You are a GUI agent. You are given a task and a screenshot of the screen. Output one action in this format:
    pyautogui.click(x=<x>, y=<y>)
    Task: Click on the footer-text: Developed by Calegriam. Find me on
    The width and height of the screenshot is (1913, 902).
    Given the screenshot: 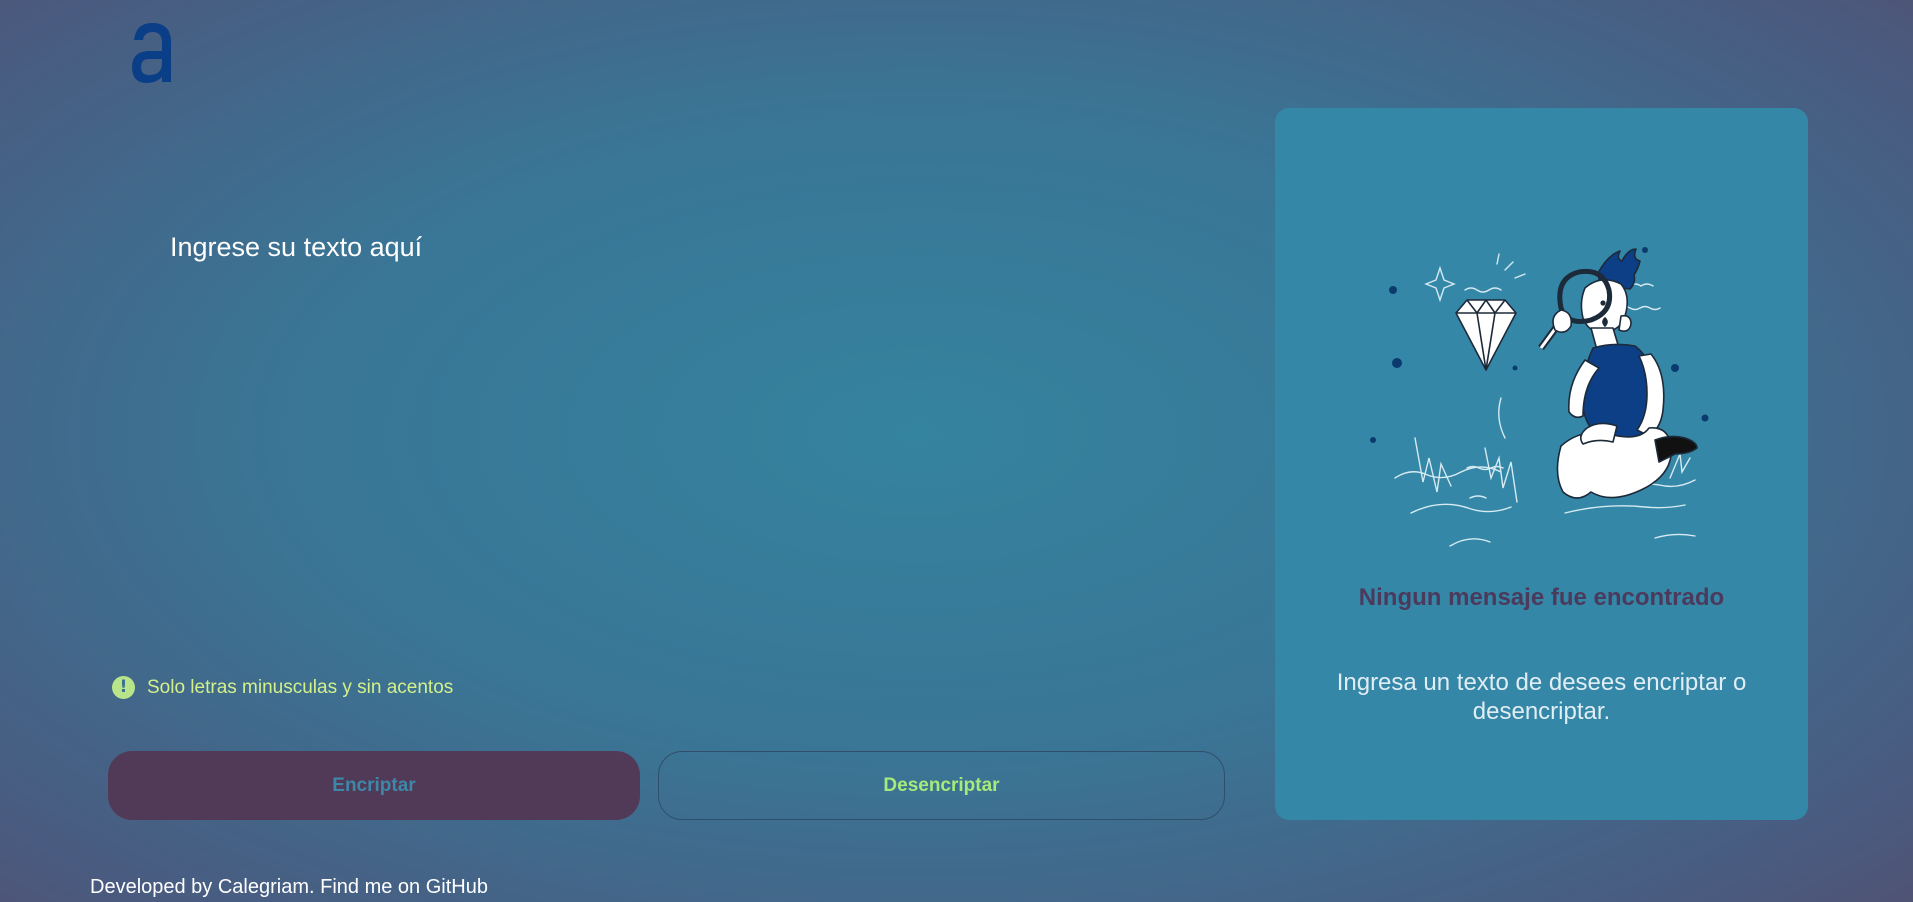 What is the action you would take?
    pyautogui.click(x=258, y=887)
    